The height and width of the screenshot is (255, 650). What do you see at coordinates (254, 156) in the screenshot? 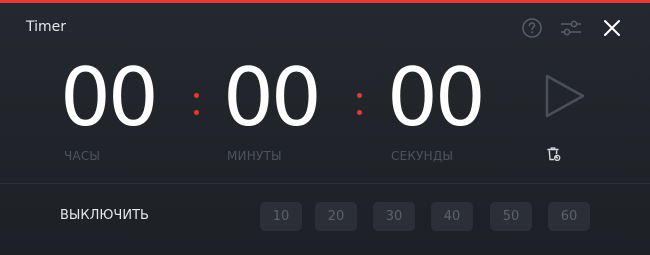
I see `minutes-label: МИНУТЫ` at bounding box center [254, 156].